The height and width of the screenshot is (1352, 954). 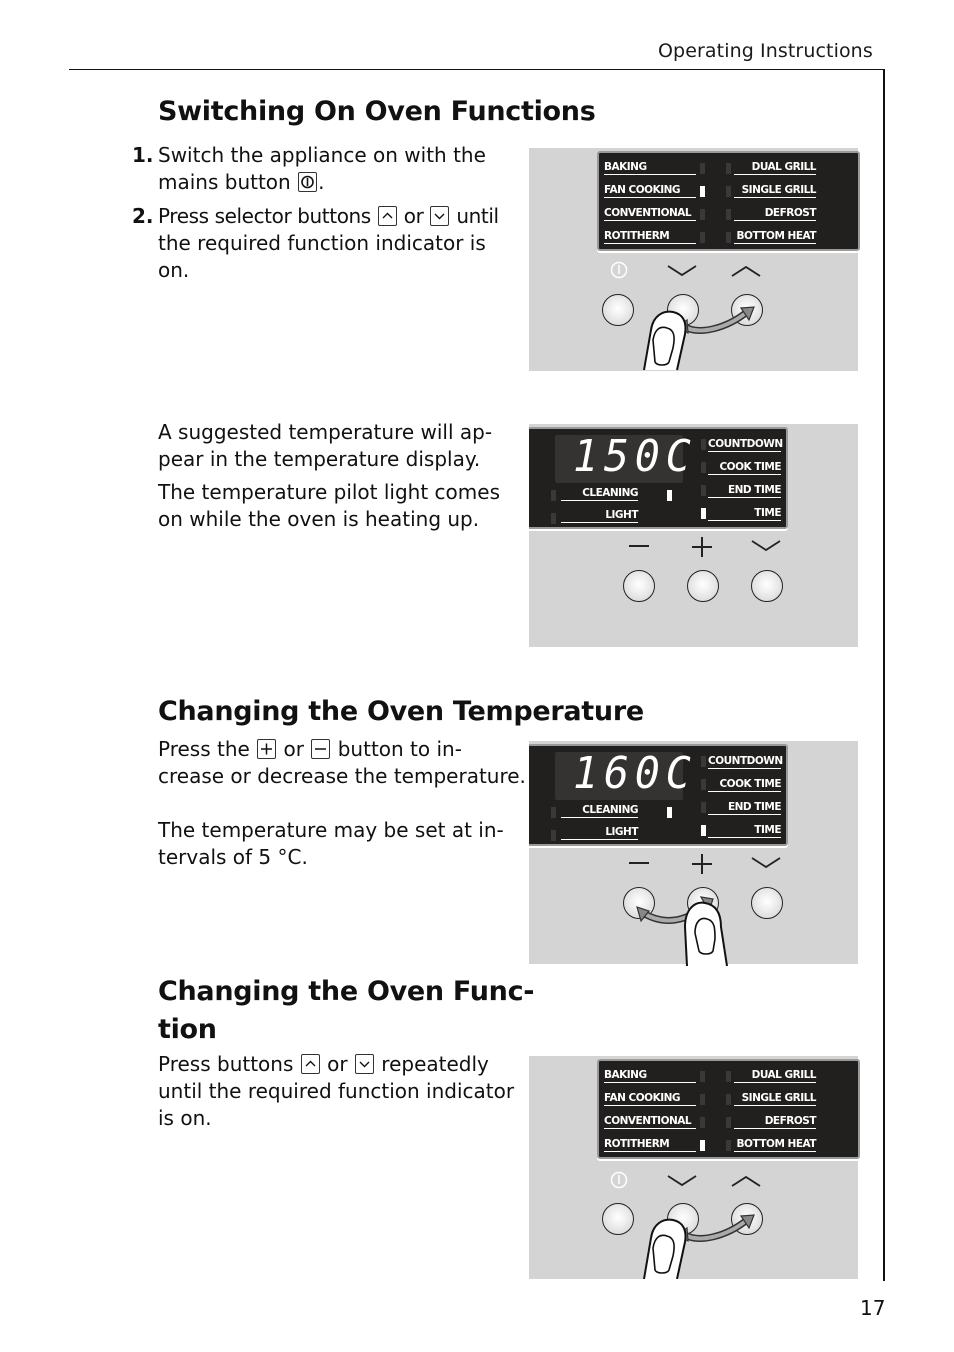 What do you see at coordinates (401, 711) in the screenshot?
I see `section-title-changing-temperature: Changing the Oven Temperature` at bounding box center [401, 711].